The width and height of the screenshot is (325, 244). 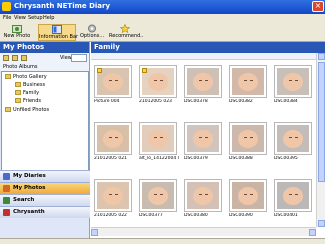 I want to click on photo-caption: 21012005 021, so click(x=110, y=158).